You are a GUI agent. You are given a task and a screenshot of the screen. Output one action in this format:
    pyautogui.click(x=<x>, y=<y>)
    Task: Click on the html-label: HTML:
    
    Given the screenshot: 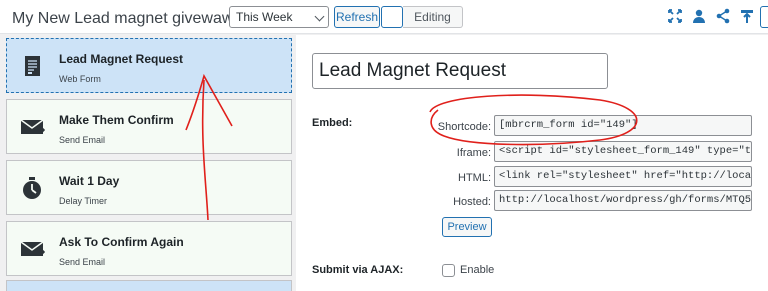 What is the action you would take?
    pyautogui.click(x=474, y=178)
    